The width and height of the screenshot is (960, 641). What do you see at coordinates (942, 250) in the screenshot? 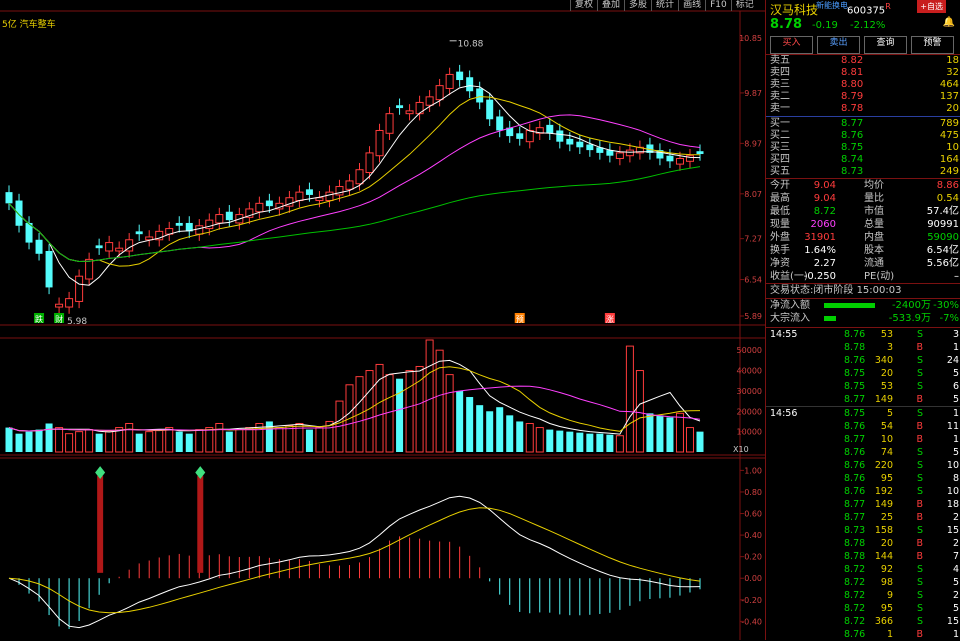
I see `stat-value: 6.54亿` at bounding box center [942, 250].